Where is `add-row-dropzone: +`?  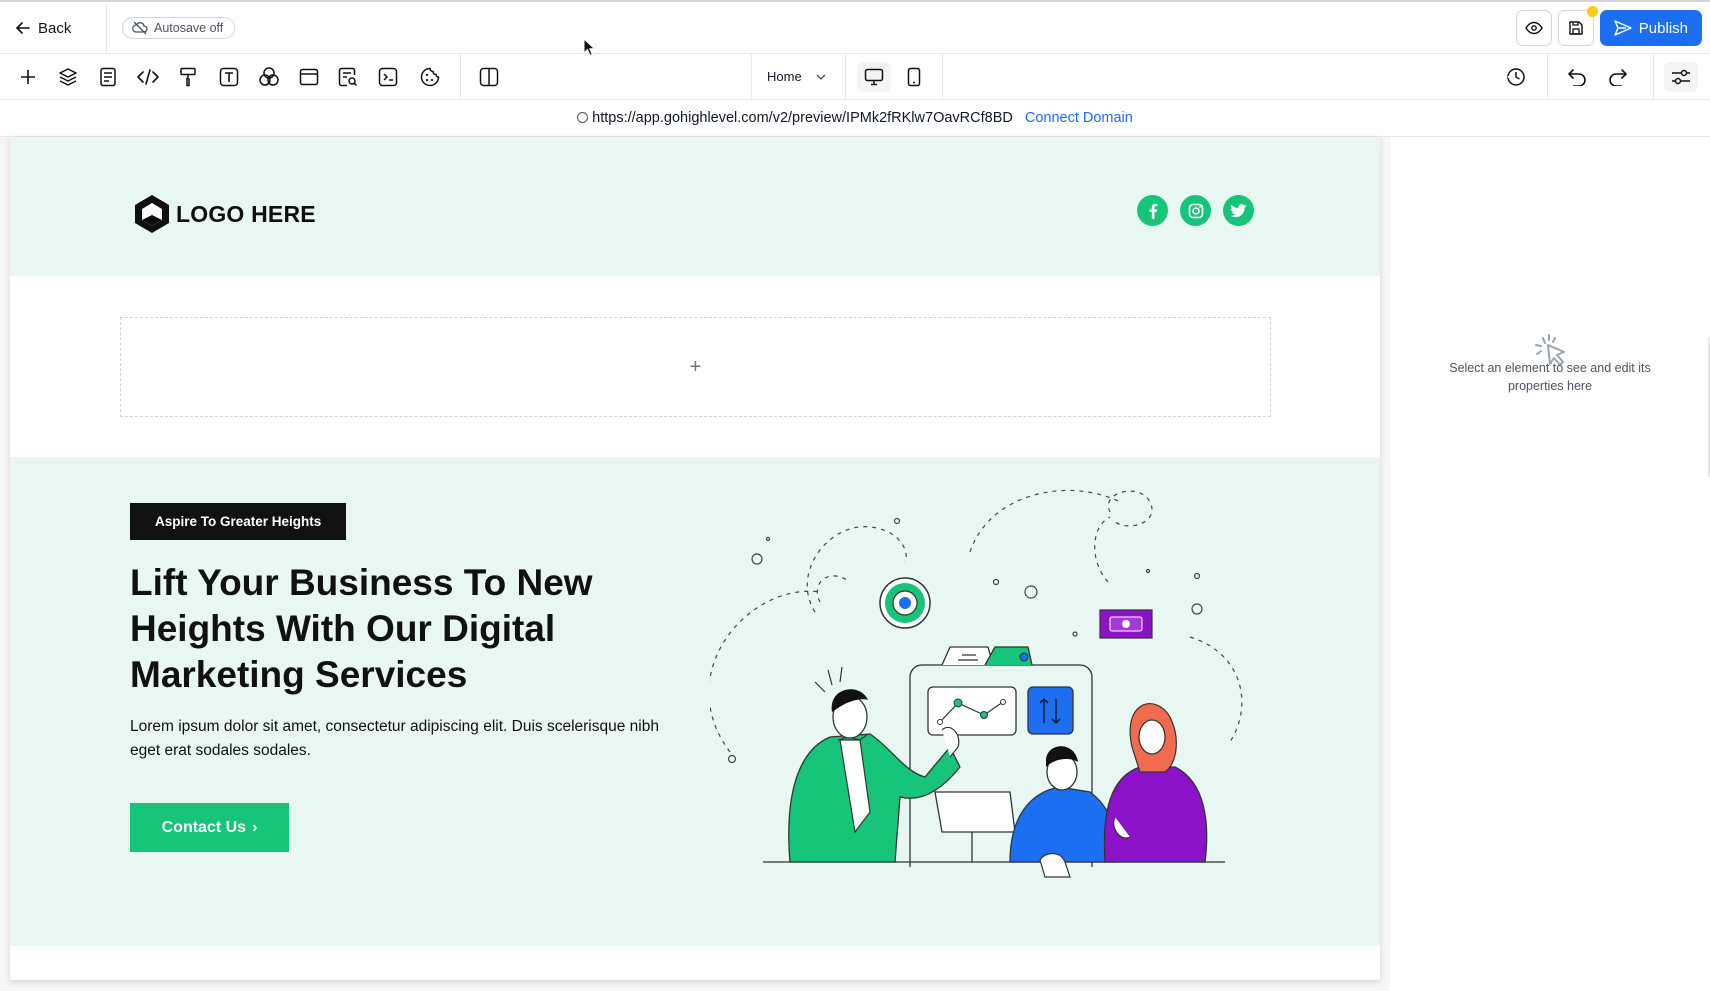 add-row-dropzone: + is located at coordinates (695, 367).